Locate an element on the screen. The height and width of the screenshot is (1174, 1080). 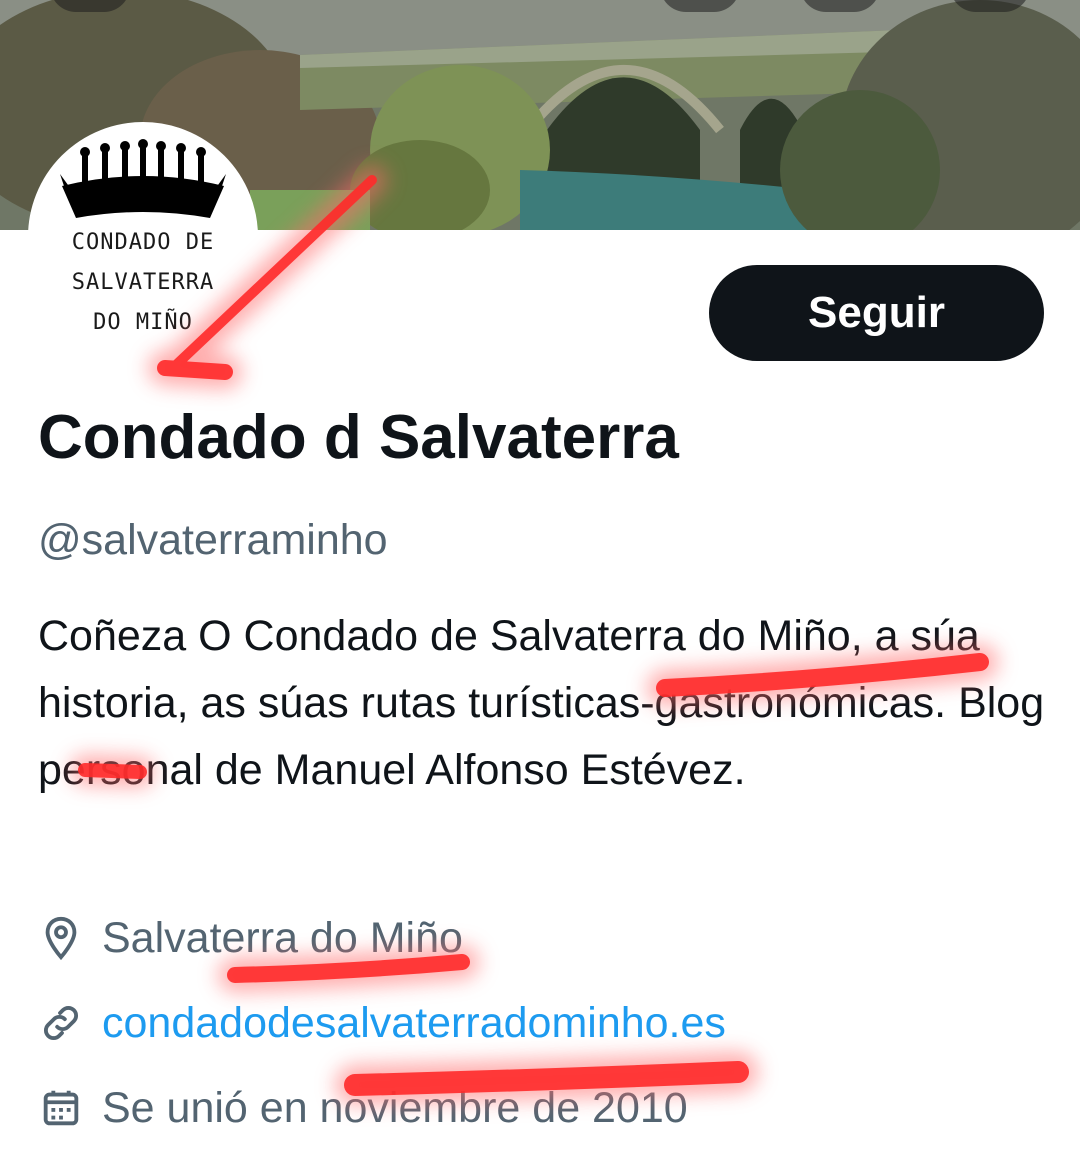
website-link: condadodesalvaterradominho.es is located at coordinates (414, 1023).